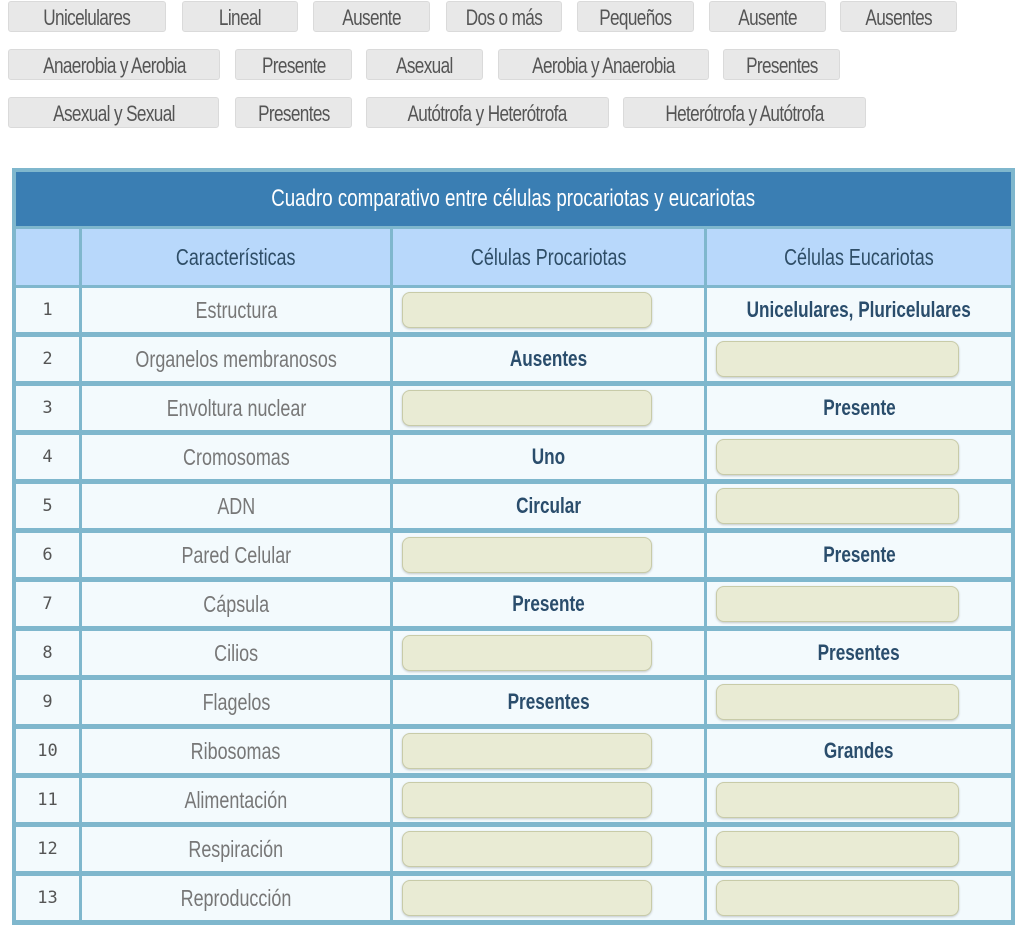 Image resolution: width=1024 pixels, height=938 pixels. I want to click on feature-cell: Pared Celular, so click(236, 555).